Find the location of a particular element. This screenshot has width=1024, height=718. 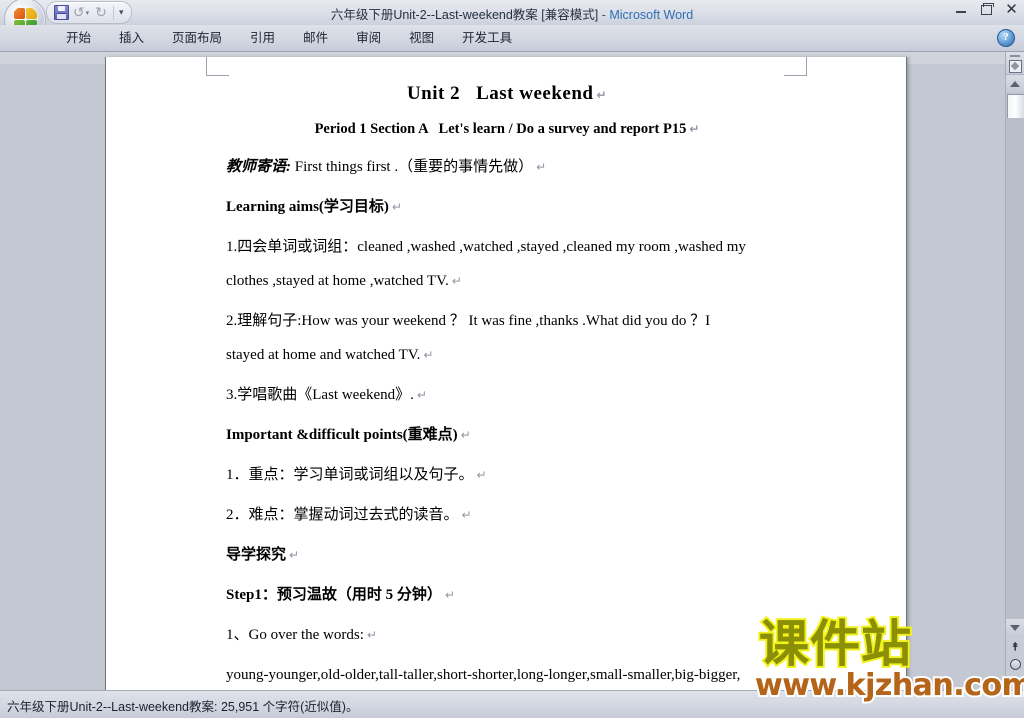

split-window-button is located at coordinates (1015, 63).